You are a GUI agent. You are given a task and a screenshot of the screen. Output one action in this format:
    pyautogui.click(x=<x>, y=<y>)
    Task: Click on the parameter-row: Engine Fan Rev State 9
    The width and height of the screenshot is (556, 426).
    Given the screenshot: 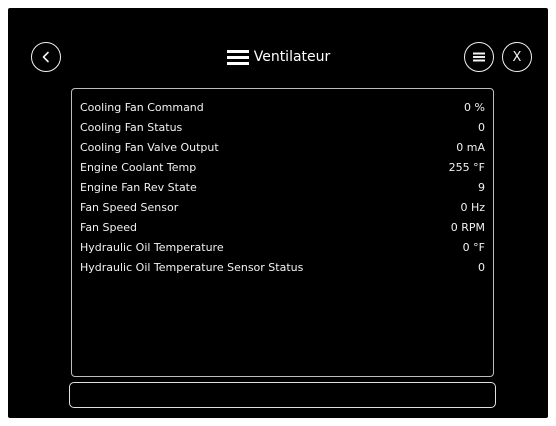 What is the action you would take?
    pyautogui.click(x=282, y=187)
    